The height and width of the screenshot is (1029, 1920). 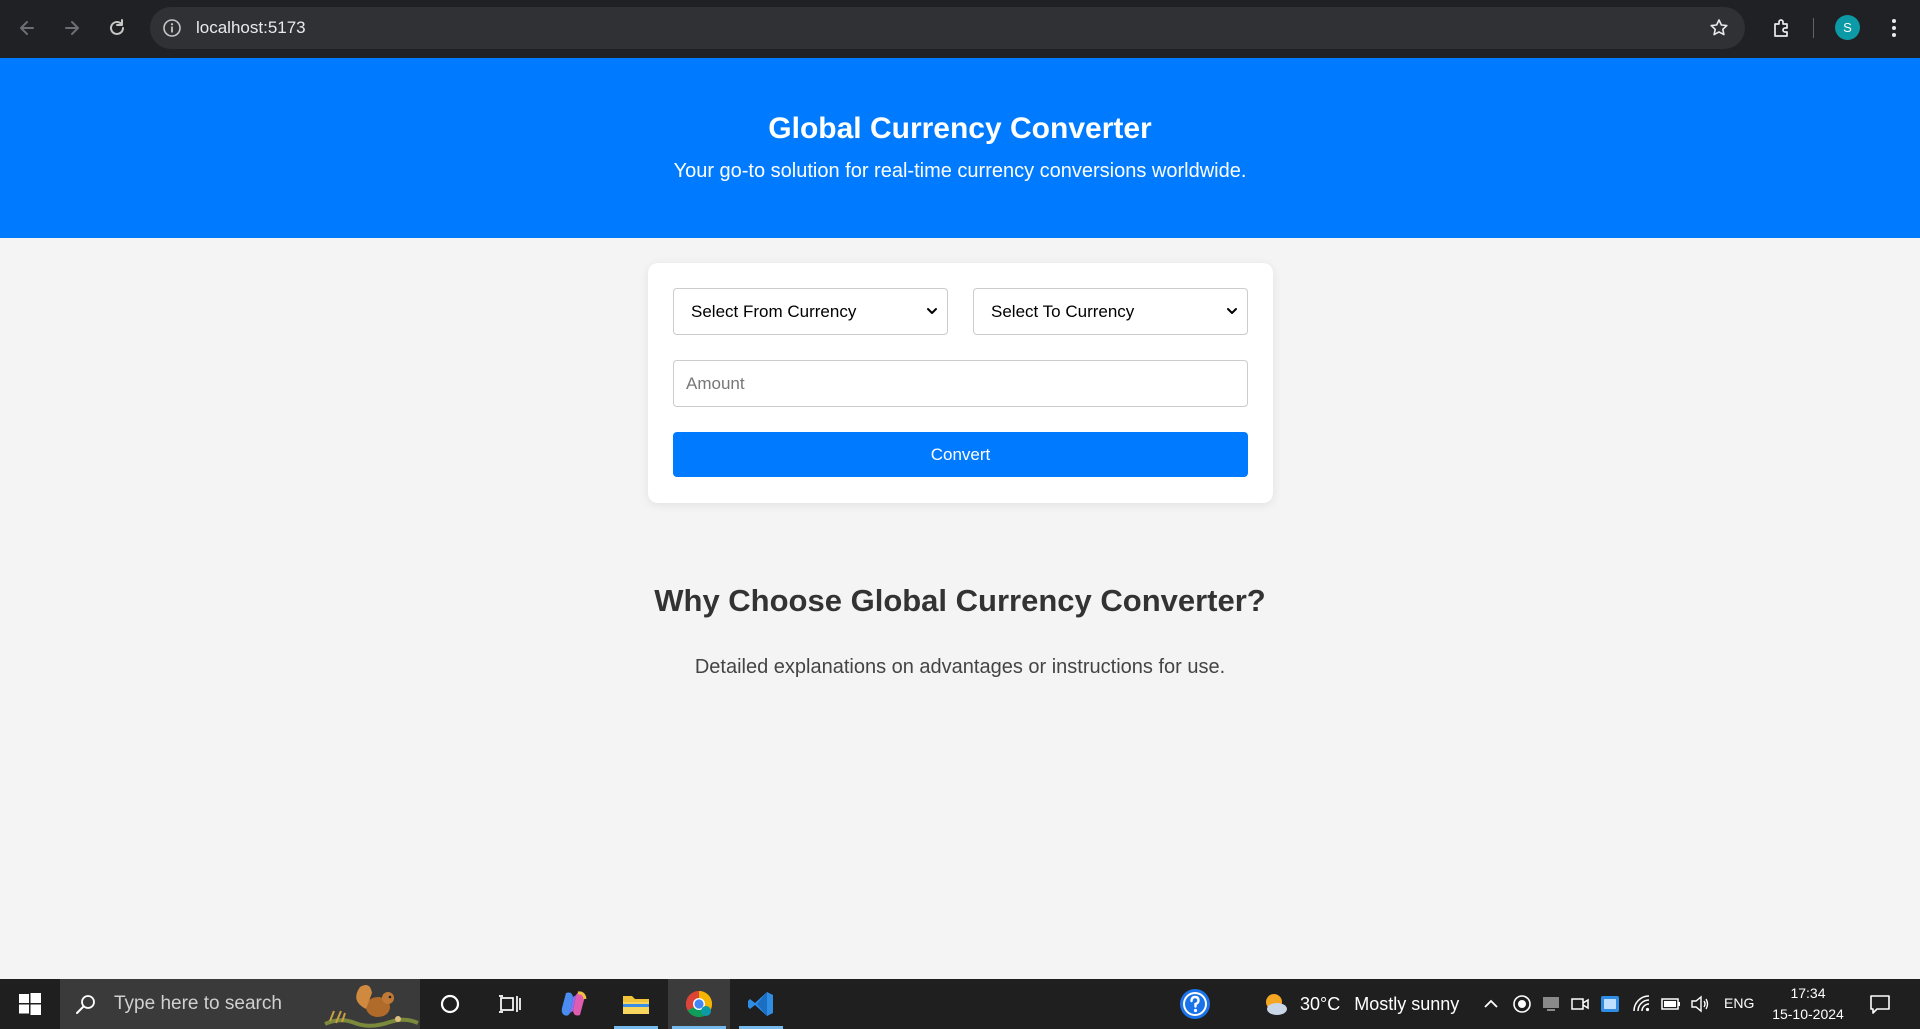 I want to click on clock-time: 17:34, so click(x=1808, y=993).